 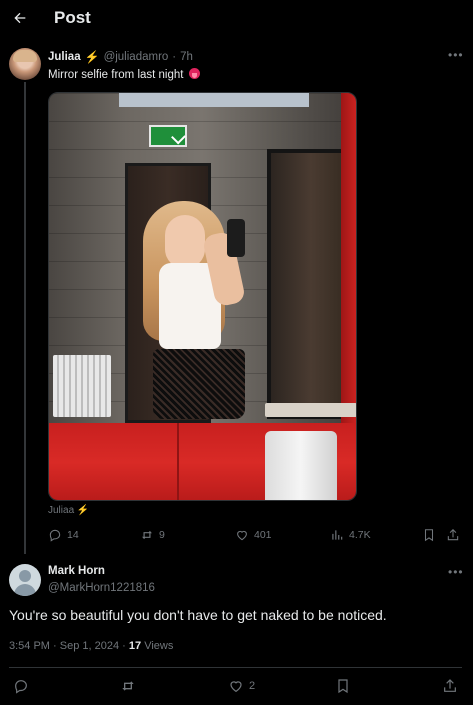 What do you see at coordinates (348, 258) in the screenshot?
I see `photo-red-side` at bounding box center [348, 258].